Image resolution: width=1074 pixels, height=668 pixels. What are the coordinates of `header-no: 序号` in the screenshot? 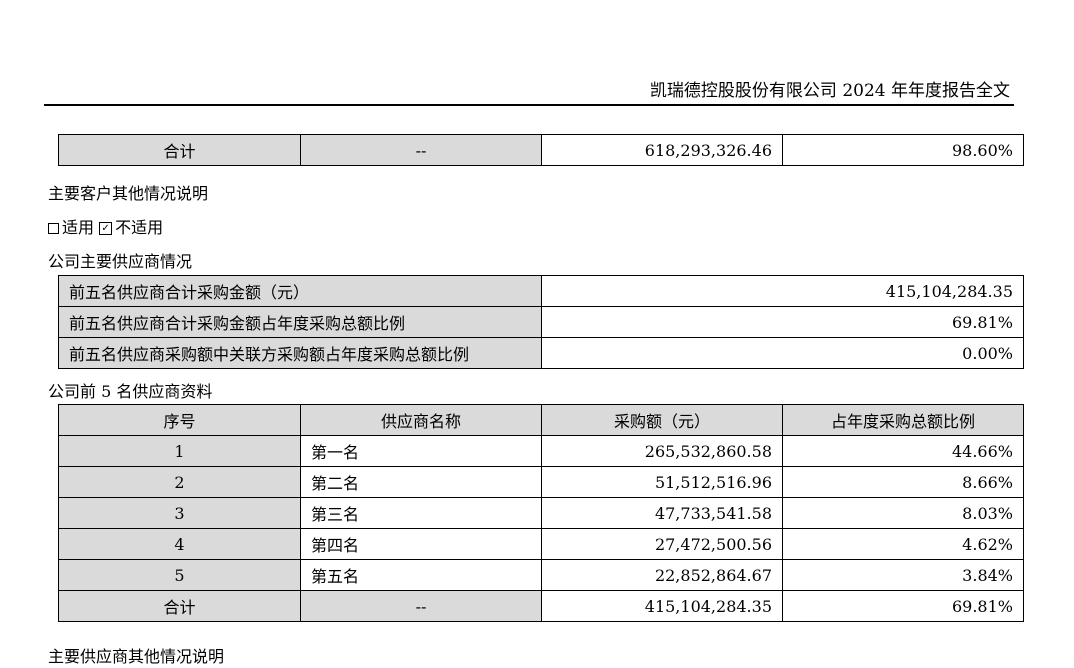 It's located at (179, 420).